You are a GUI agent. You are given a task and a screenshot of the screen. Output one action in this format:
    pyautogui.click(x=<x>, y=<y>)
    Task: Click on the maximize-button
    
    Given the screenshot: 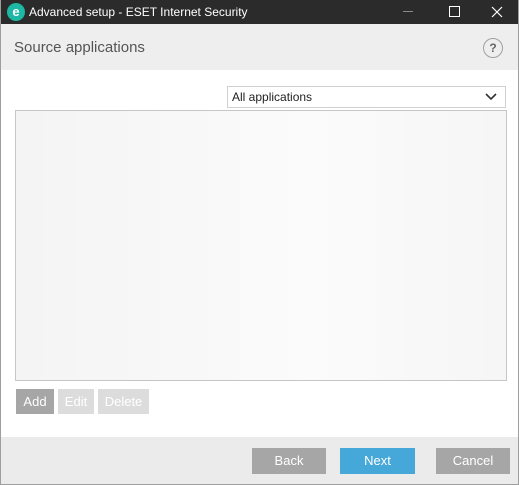 What is the action you would take?
    pyautogui.click(x=454, y=12)
    